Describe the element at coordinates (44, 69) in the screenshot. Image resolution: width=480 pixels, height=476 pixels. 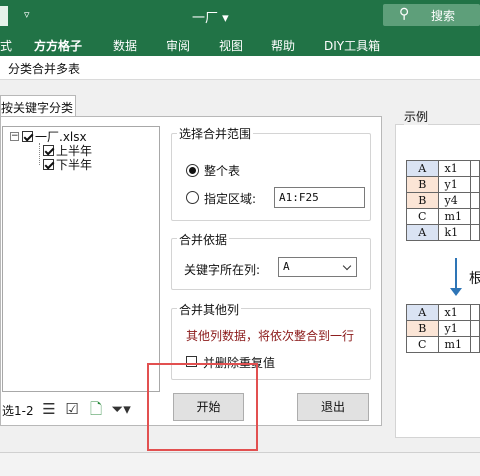
I see `dialog-title: 分类合并多表` at that location.